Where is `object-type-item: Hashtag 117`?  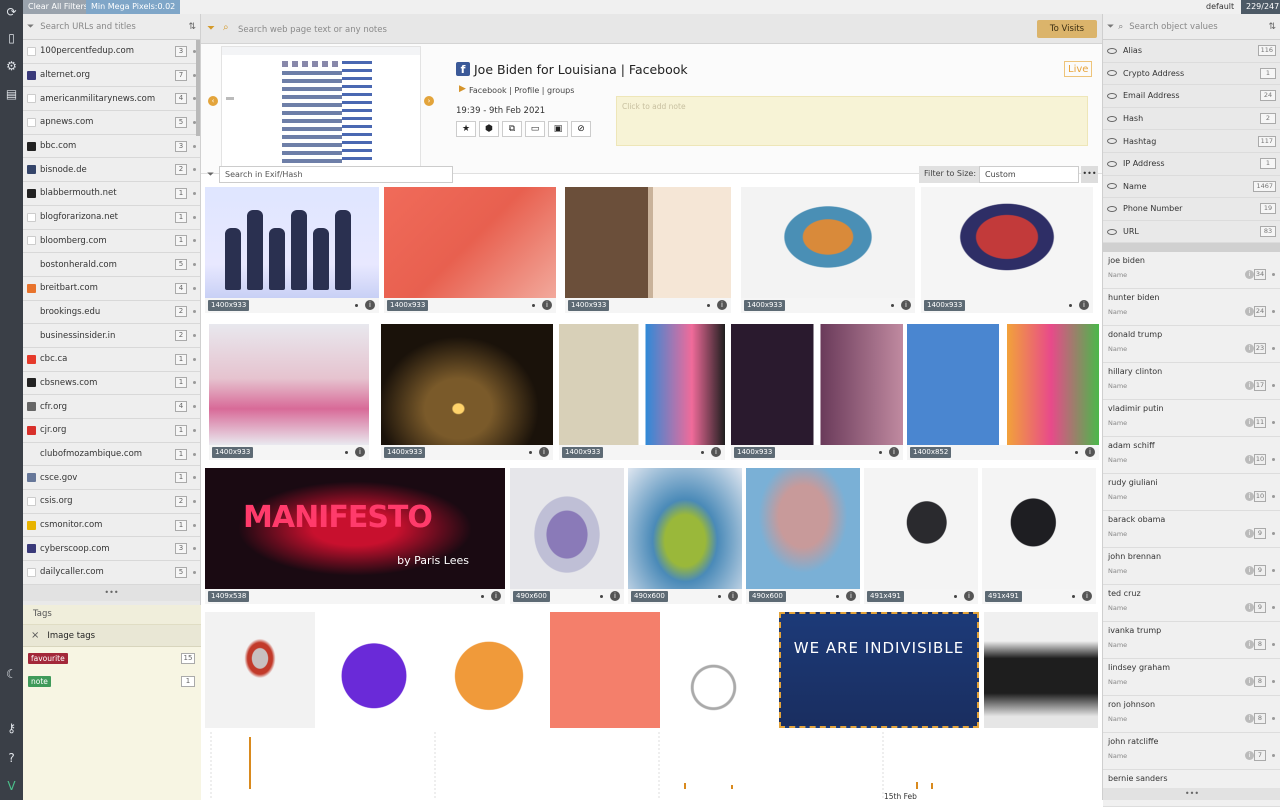
object-type-item: Hashtag 117 is located at coordinates (1191, 141).